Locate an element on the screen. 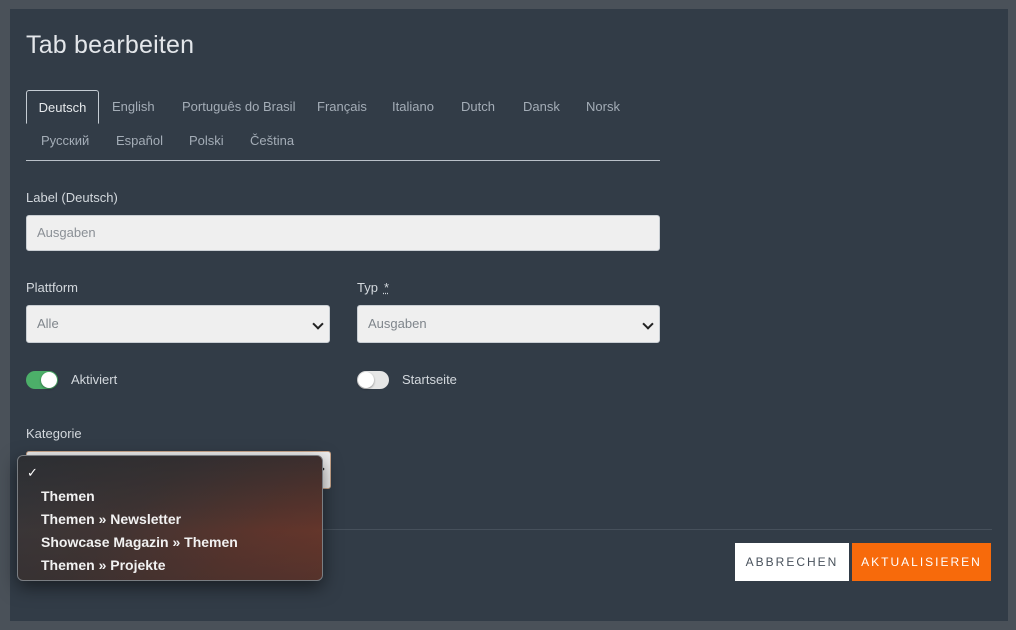  typ-label: Typ * is located at coordinates (373, 287).